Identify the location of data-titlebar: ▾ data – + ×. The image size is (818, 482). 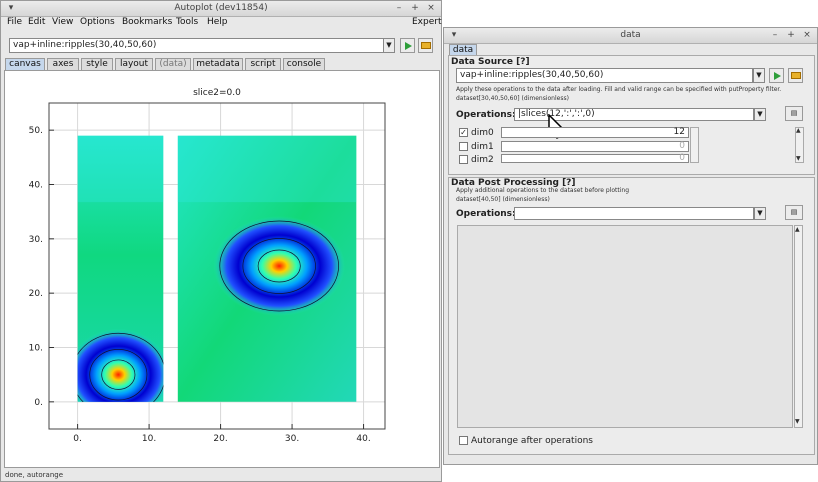
(630, 36).